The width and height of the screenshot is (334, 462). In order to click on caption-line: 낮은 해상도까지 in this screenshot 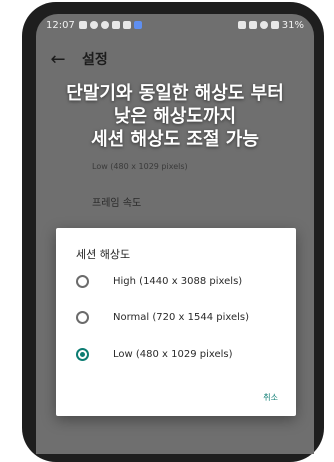, I will do `click(175, 116)`.